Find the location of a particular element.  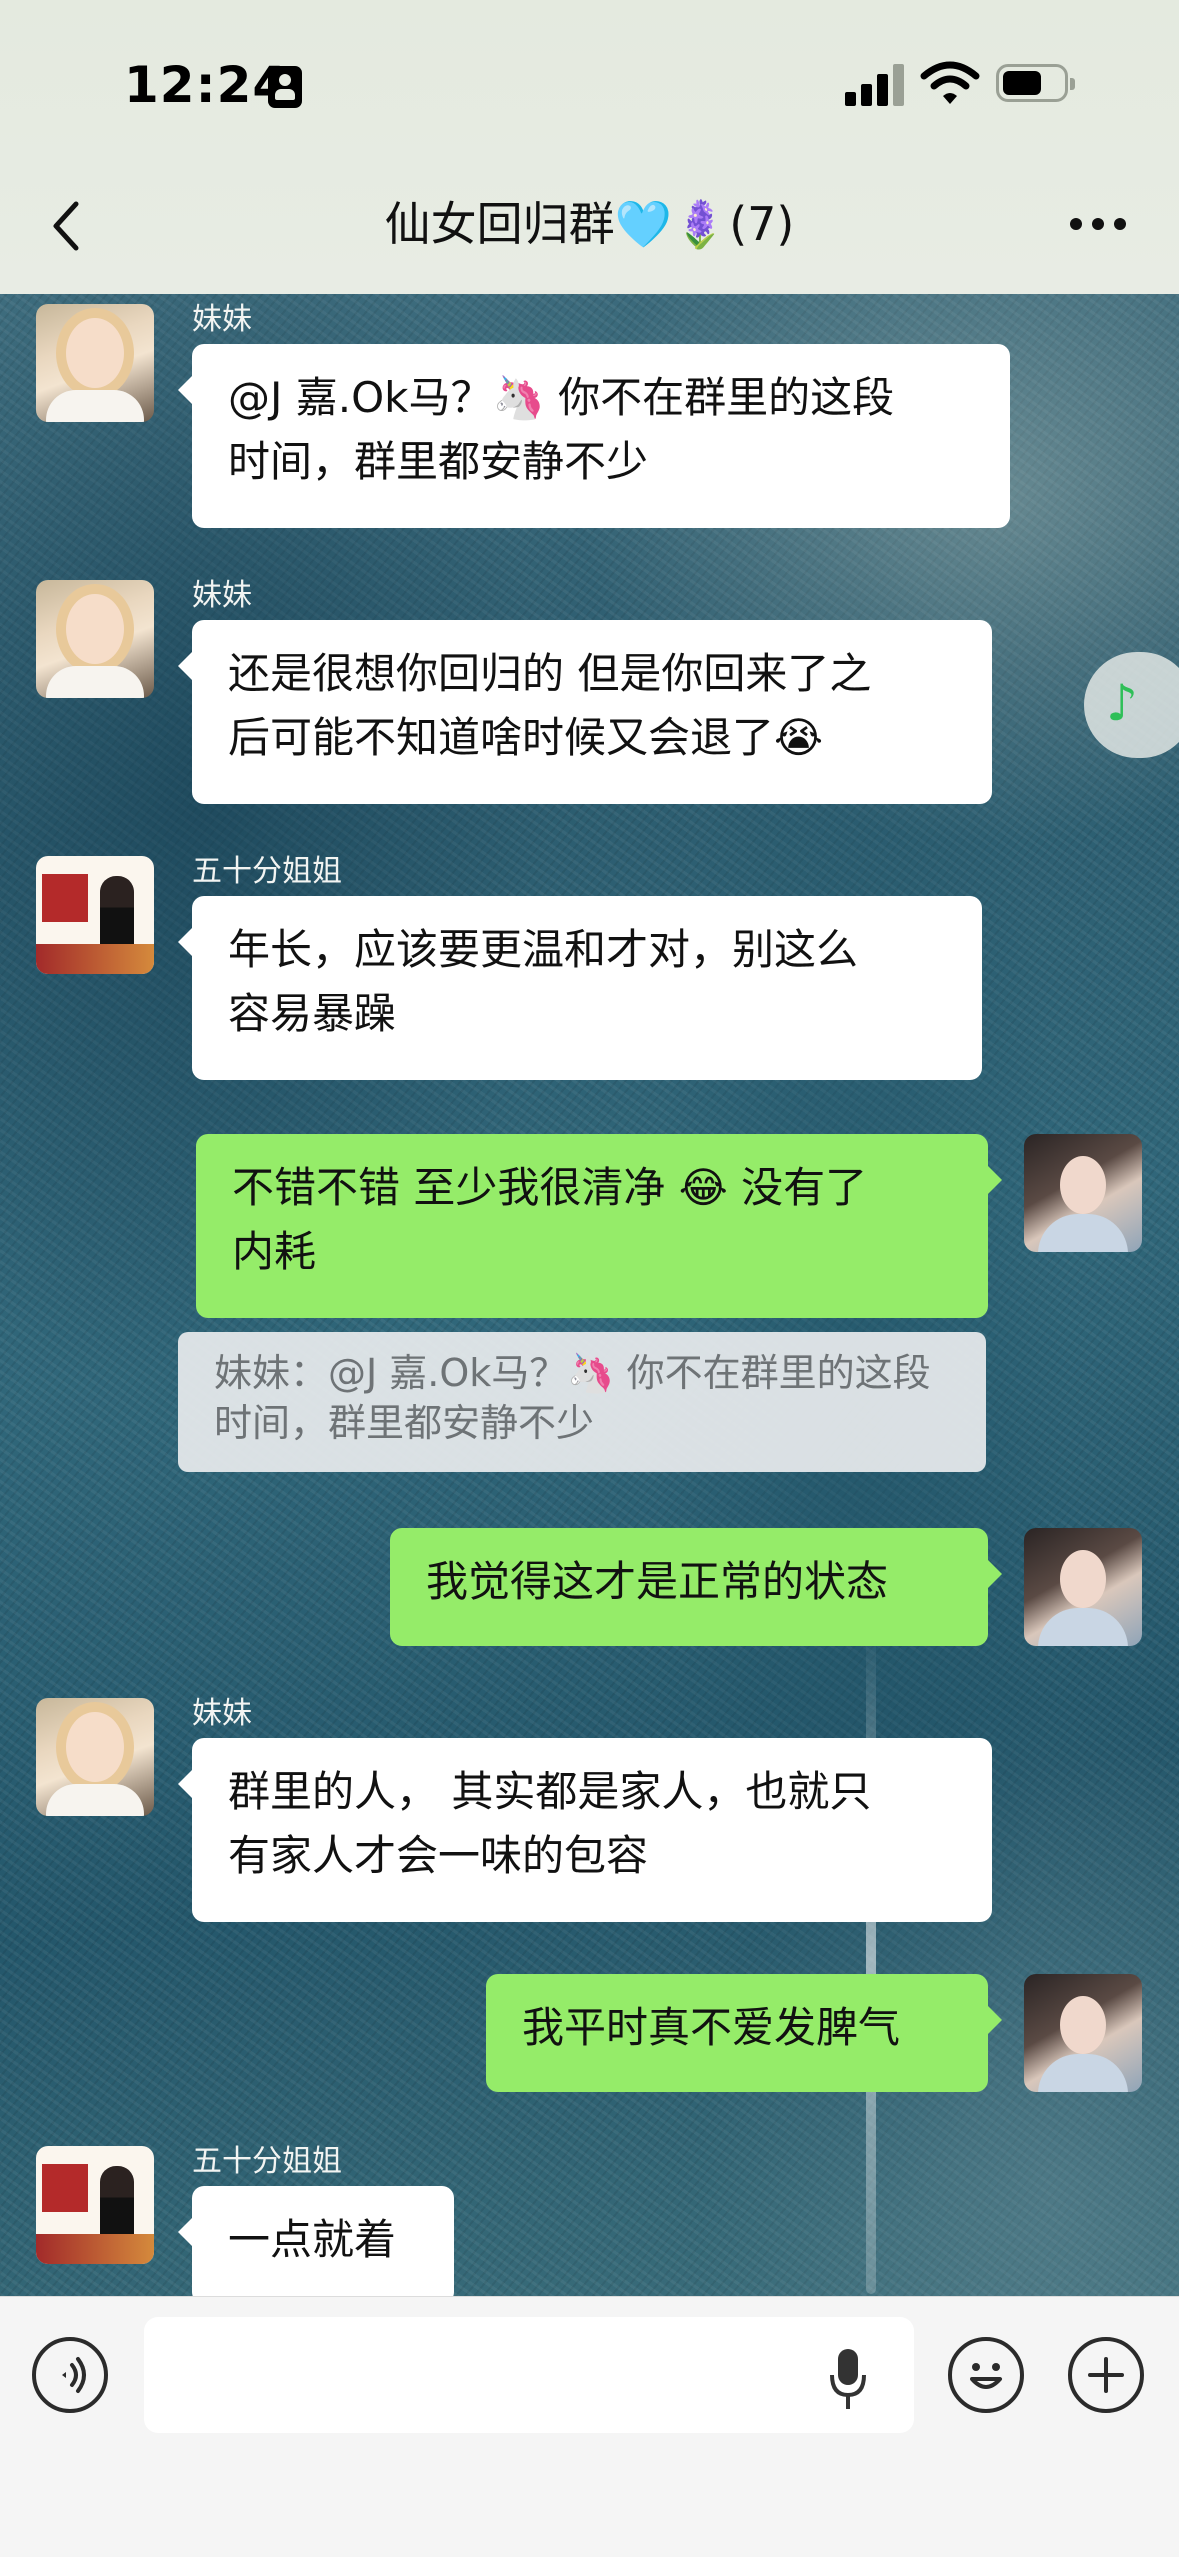

status-time: 12:24 is located at coordinates (206, 85).